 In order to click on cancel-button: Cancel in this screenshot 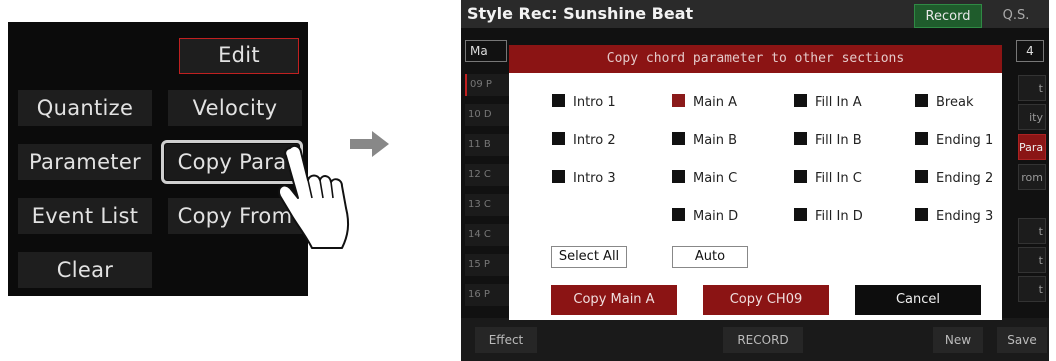, I will do `click(918, 300)`.